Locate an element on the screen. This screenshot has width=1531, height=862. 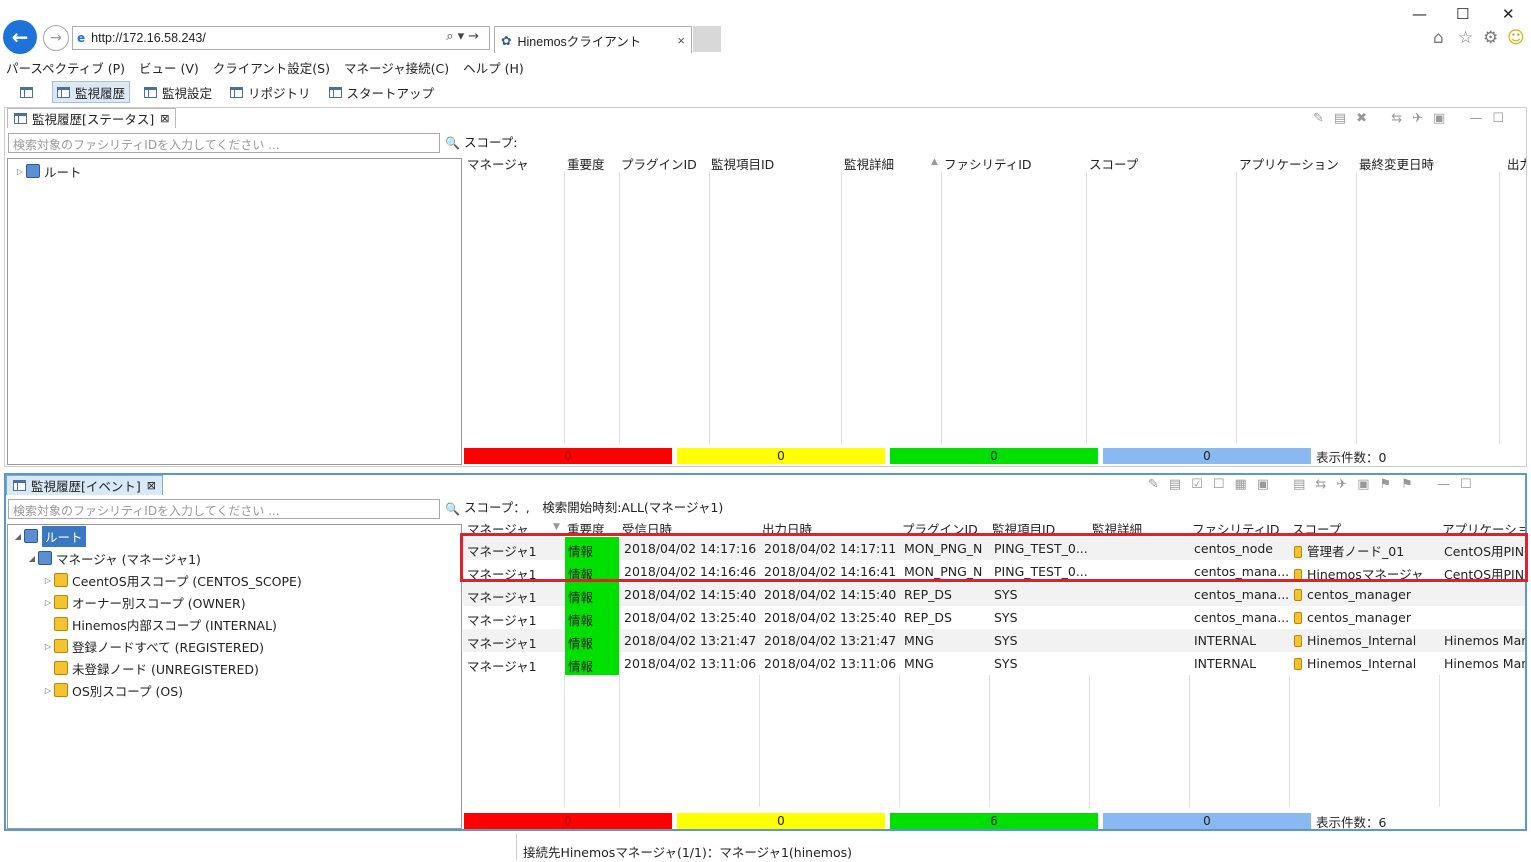
tree-node-manager: ◢ マネージャ (マネージャ1) is located at coordinates (113, 558).